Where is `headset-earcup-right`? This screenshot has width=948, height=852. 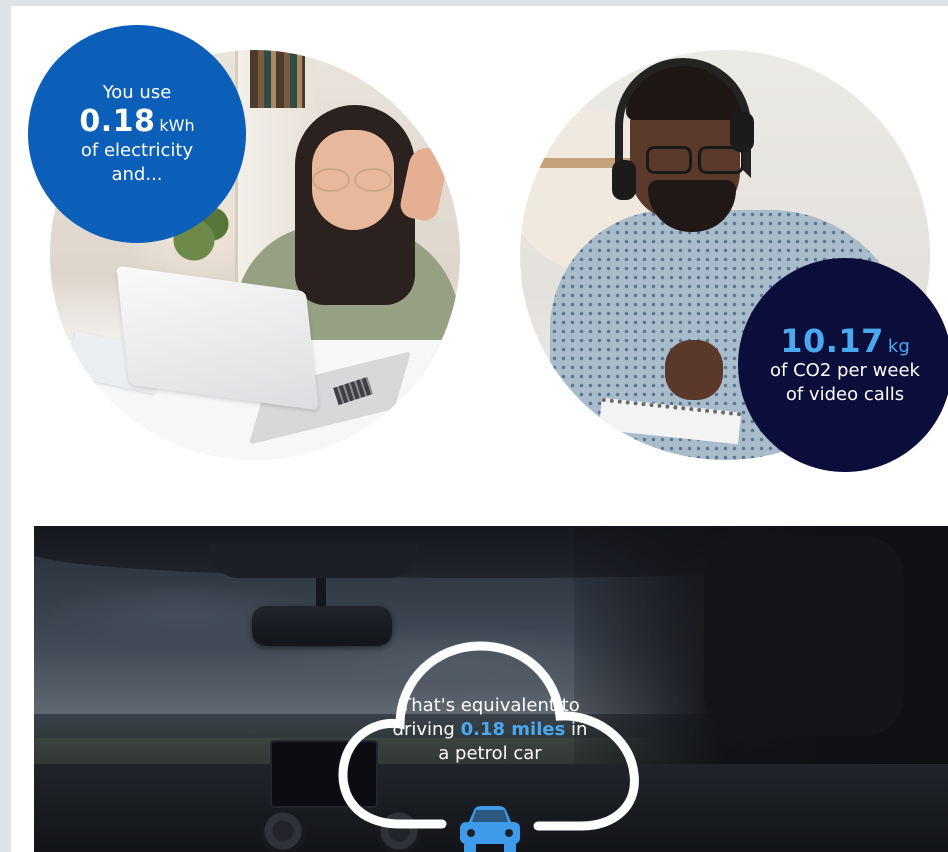 headset-earcup-right is located at coordinates (742, 132).